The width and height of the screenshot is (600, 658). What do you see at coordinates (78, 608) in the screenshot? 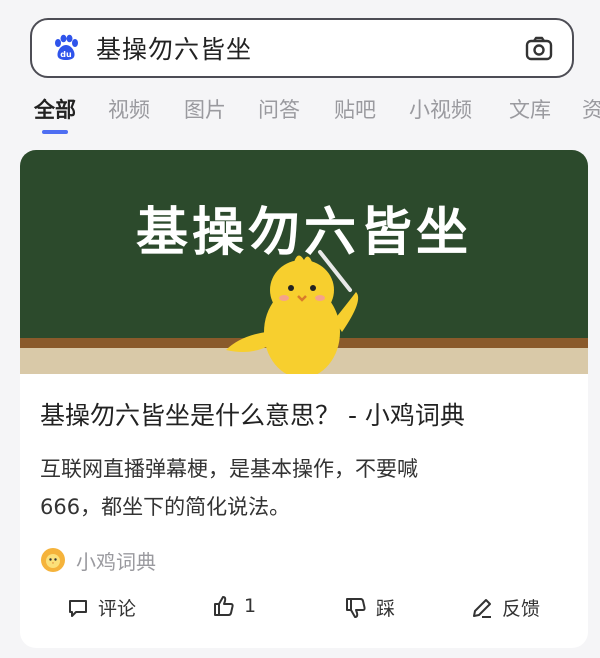
I see `comment-icon` at bounding box center [78, 608].